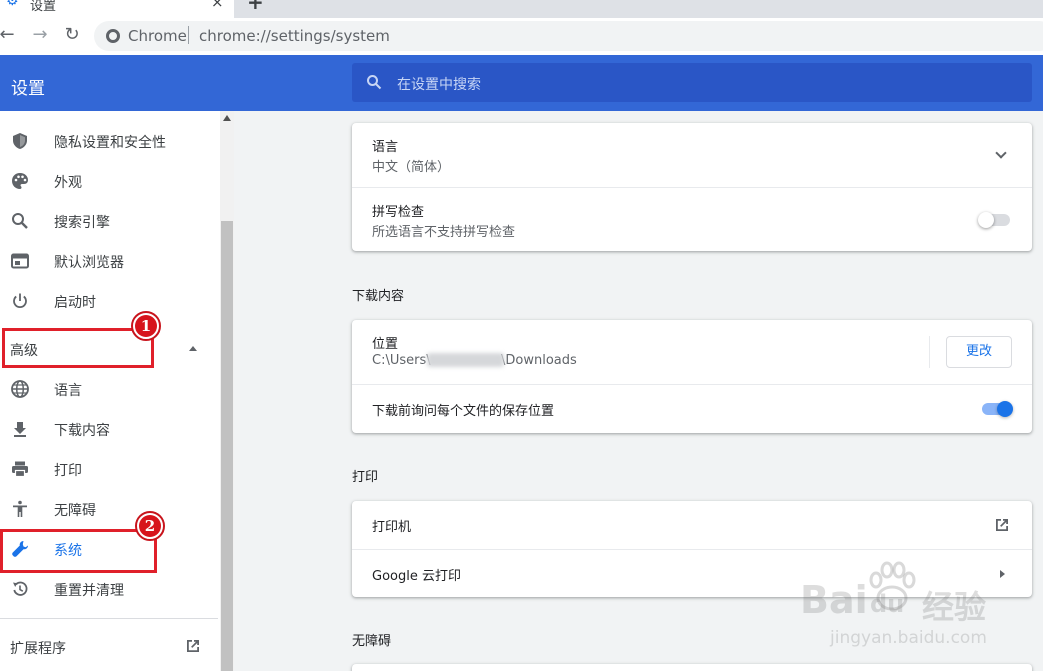 Image resolution: width=1043 pixels, height=671 pixels. I want to click on shield-icon, so click(20, 141).